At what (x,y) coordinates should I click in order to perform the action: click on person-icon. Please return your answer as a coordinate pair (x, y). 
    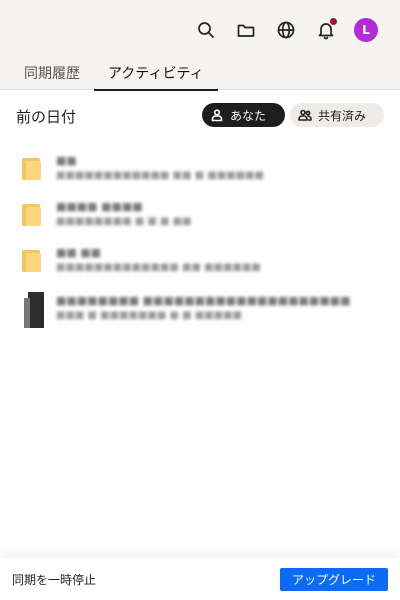
    Looking at the image, I should click on (217, 115).